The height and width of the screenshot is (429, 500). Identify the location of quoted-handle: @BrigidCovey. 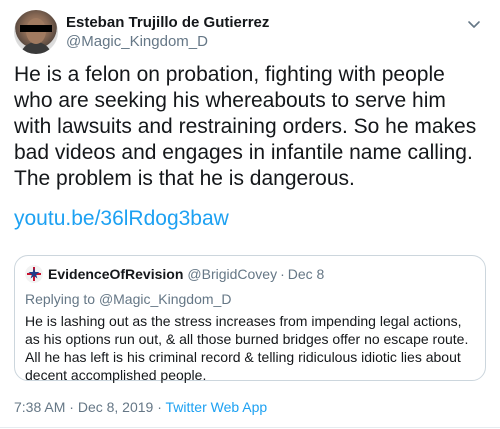
(232, 274).